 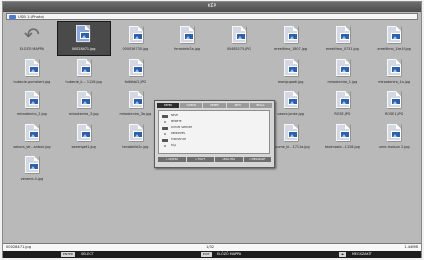 I want to click on file-item: 00028471.jpg, so click(x=83, y=38).